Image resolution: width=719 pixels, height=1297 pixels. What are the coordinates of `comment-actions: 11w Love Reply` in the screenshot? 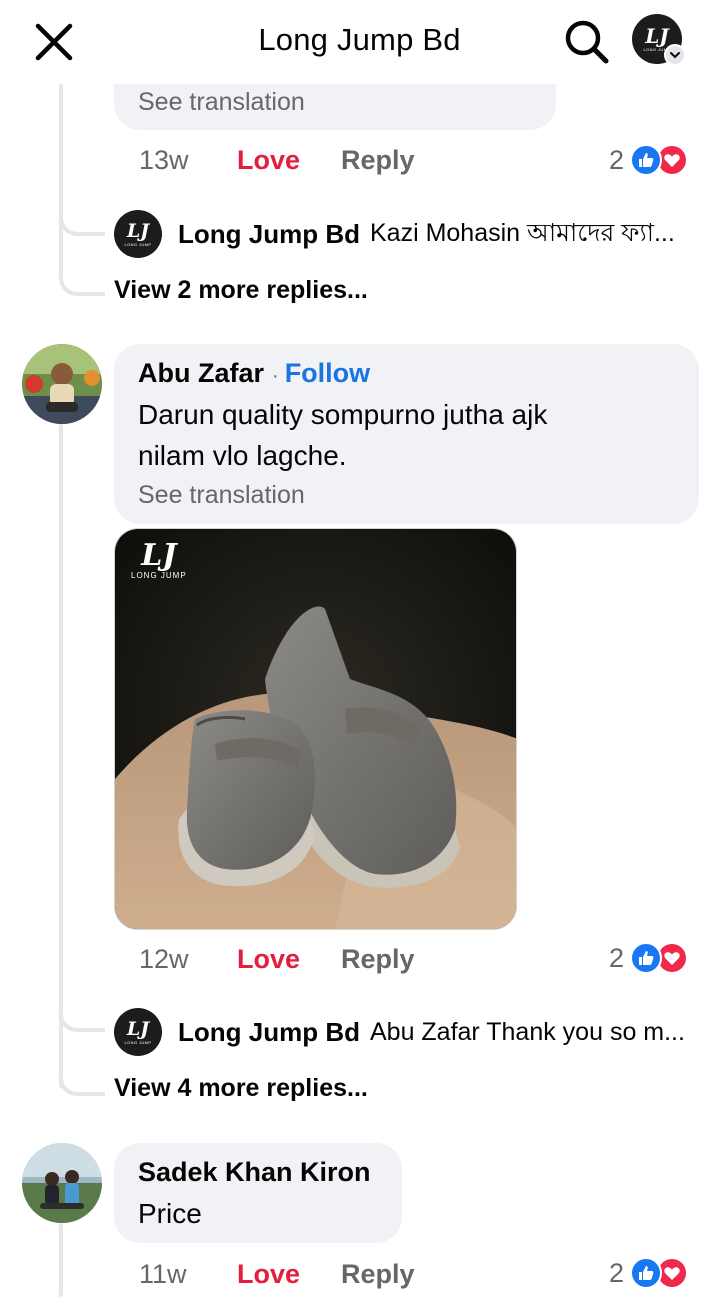 It's located at (277, 1274).